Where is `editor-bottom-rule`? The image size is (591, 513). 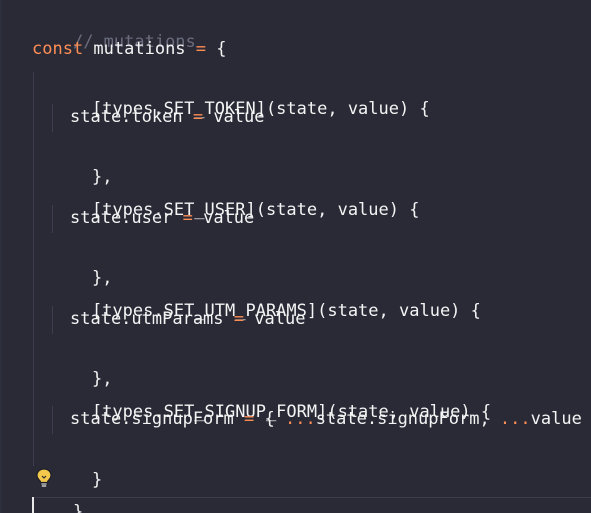 editor-bottom-rule is located at coordinates (311, 497).